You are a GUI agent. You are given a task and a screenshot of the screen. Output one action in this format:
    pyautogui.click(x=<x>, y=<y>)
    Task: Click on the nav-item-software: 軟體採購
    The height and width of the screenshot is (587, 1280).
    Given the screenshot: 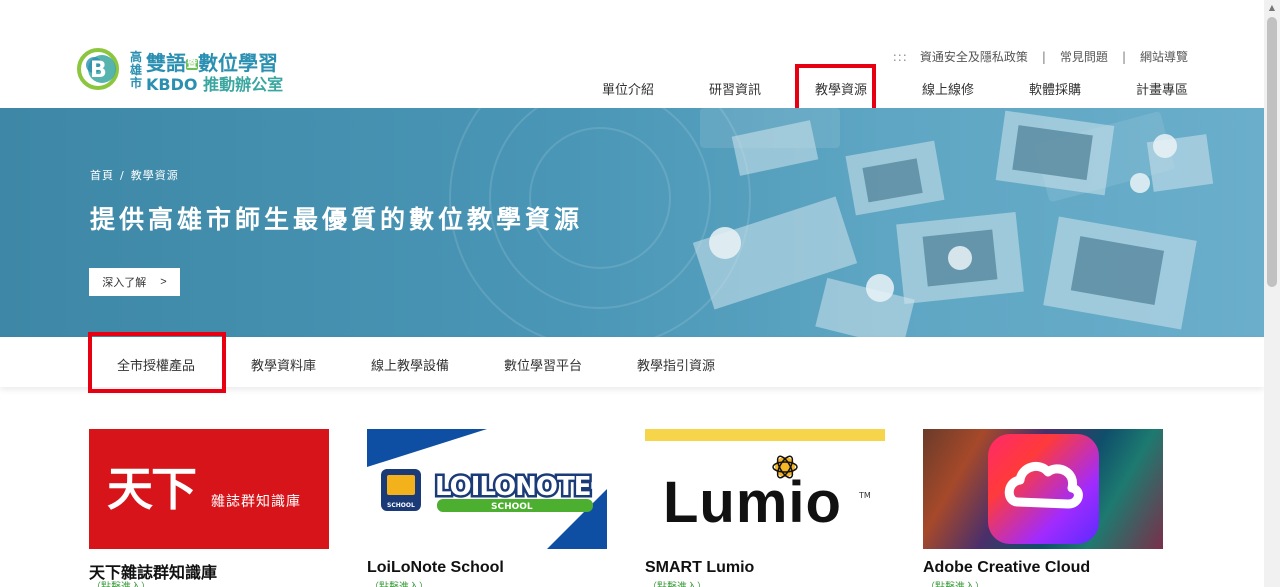 What is the action you would take?
    pyautogui.click(x=1055, y=91)
    